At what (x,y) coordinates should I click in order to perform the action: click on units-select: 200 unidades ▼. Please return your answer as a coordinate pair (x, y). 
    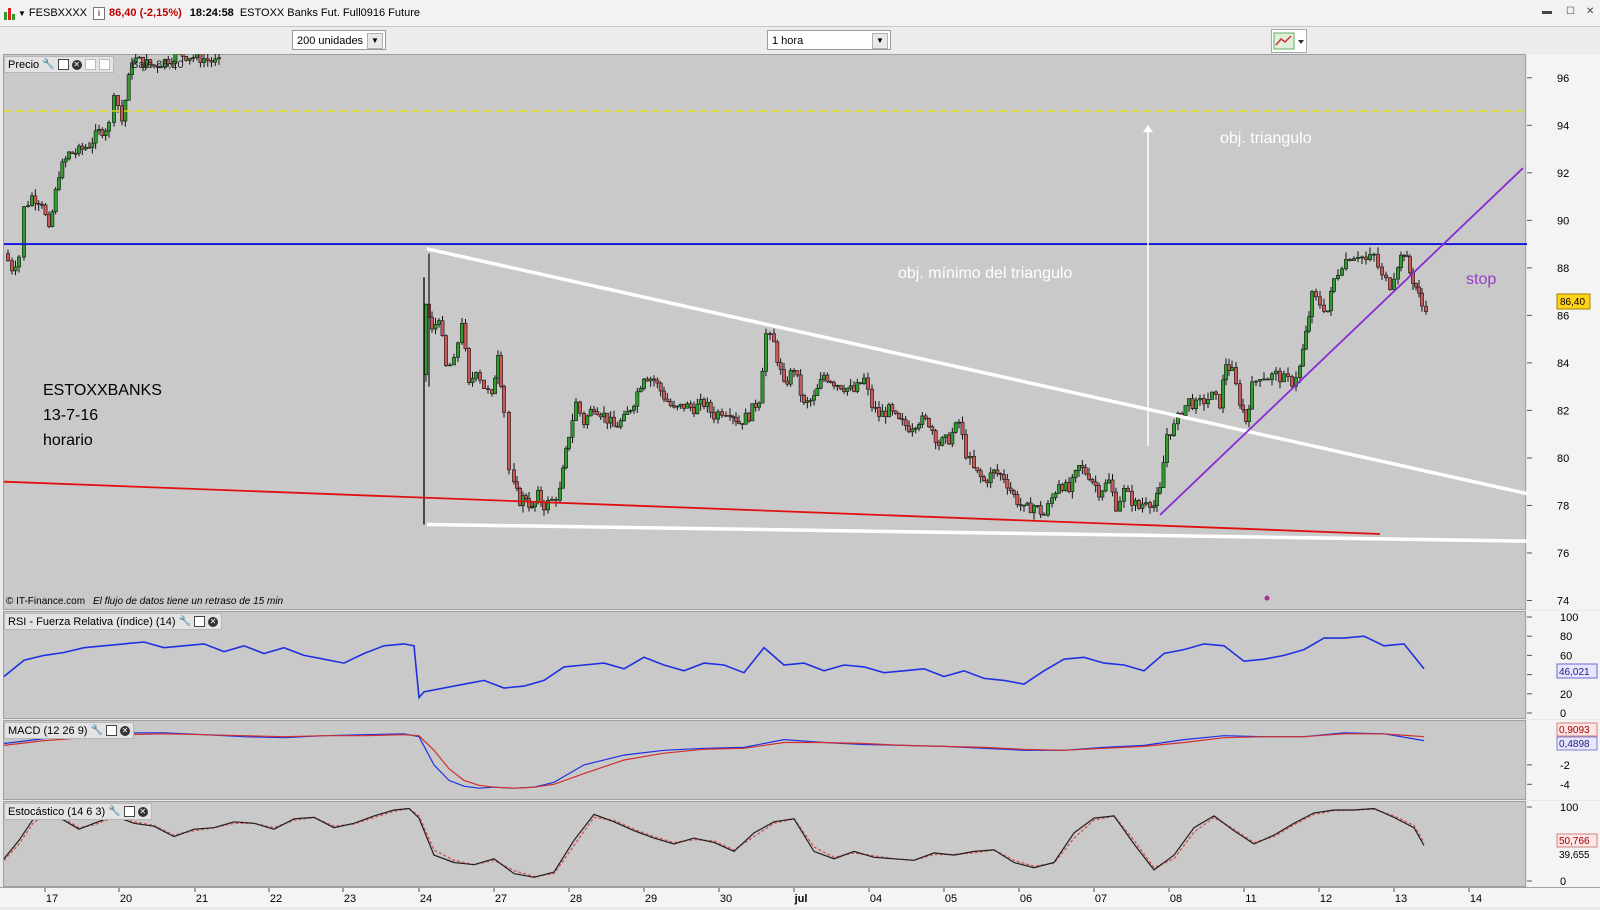
    Looking at the image, I should click on (339, 40).